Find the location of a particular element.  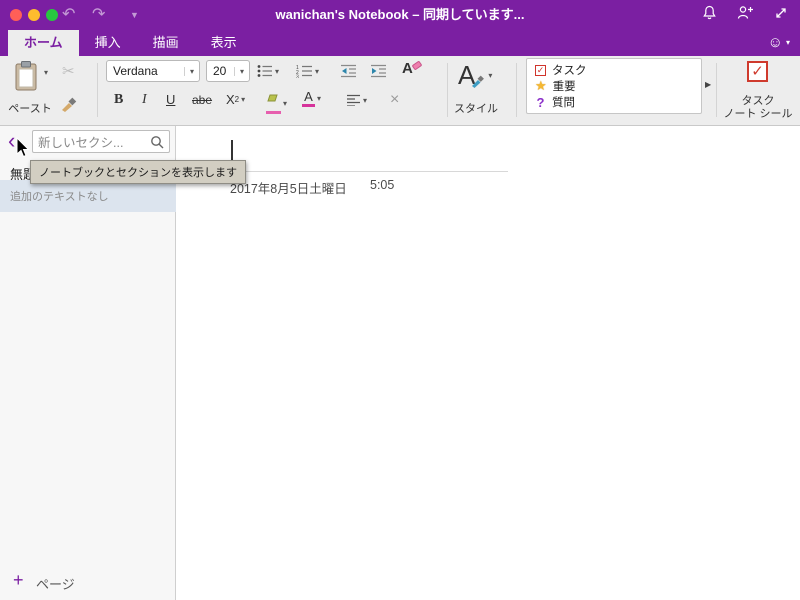

tag-question: ? 質問 is located at coordinates (614, 102).